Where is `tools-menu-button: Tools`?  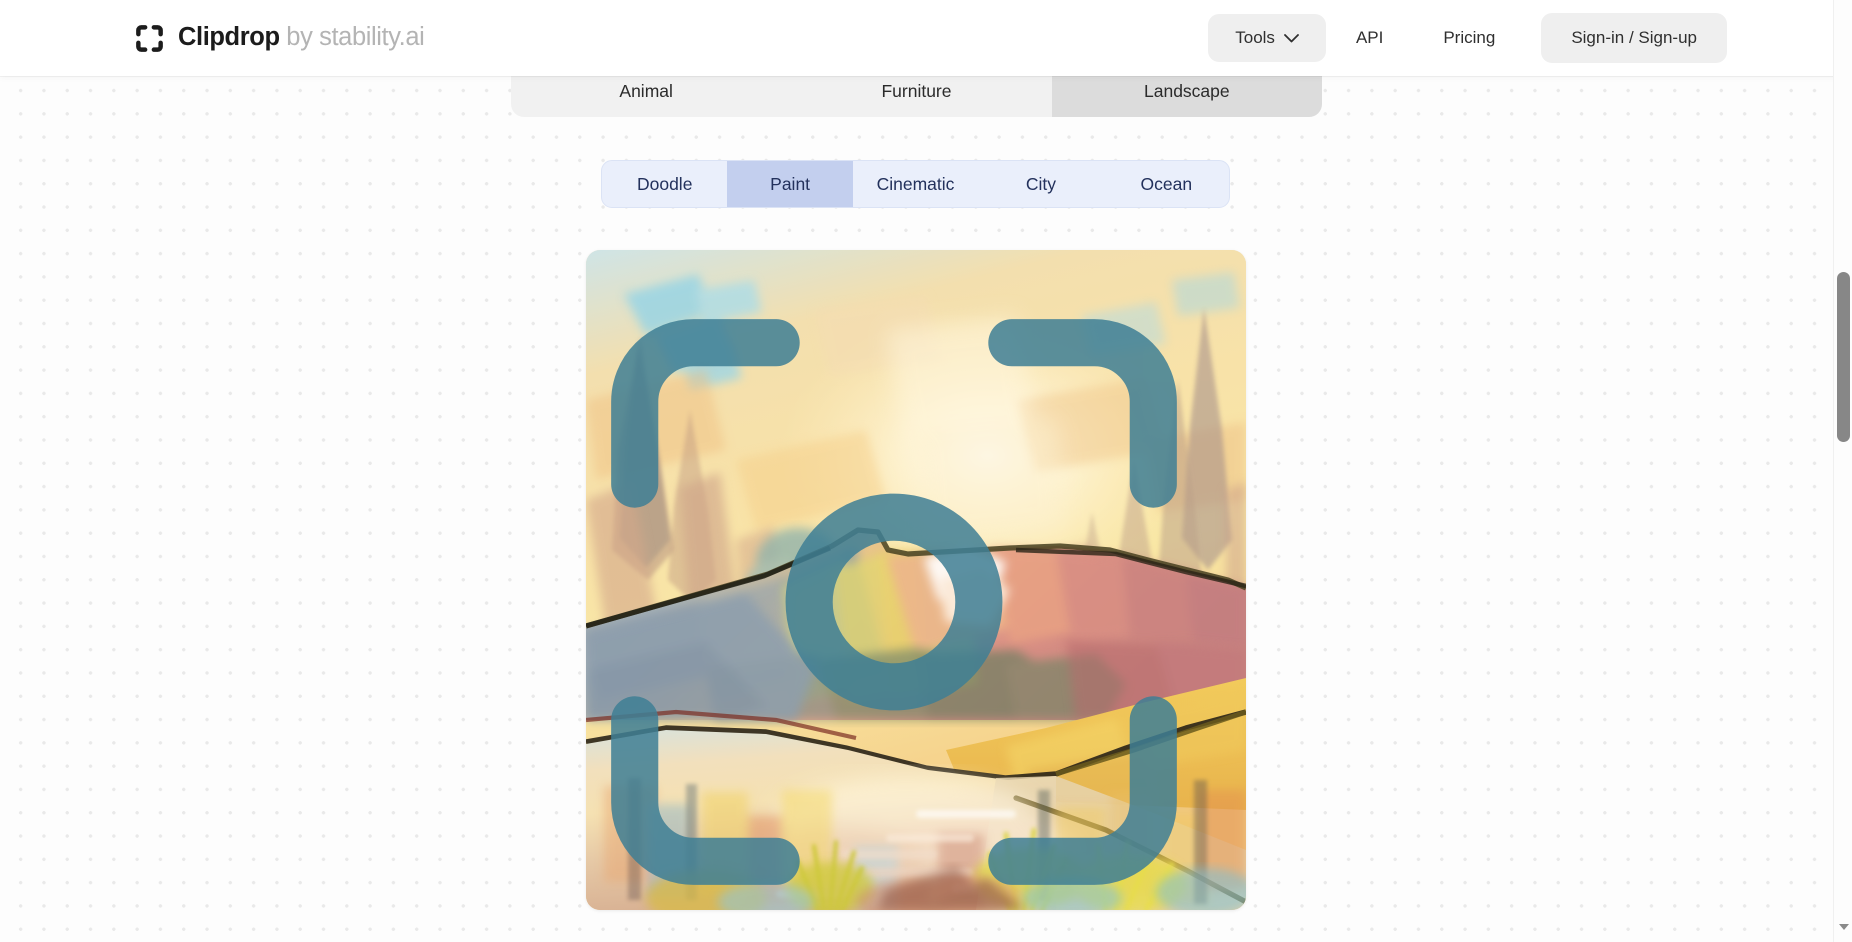
tools-menu-button: Tools is located at coordinates (1267, 38).